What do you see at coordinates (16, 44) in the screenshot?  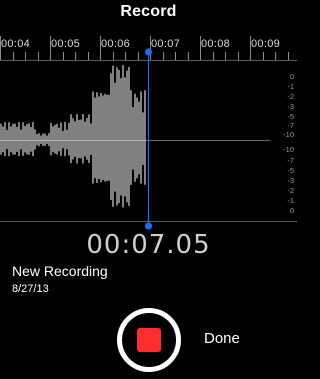 I see `time-label-0004: 00:04` at bounding box center [16, 44].